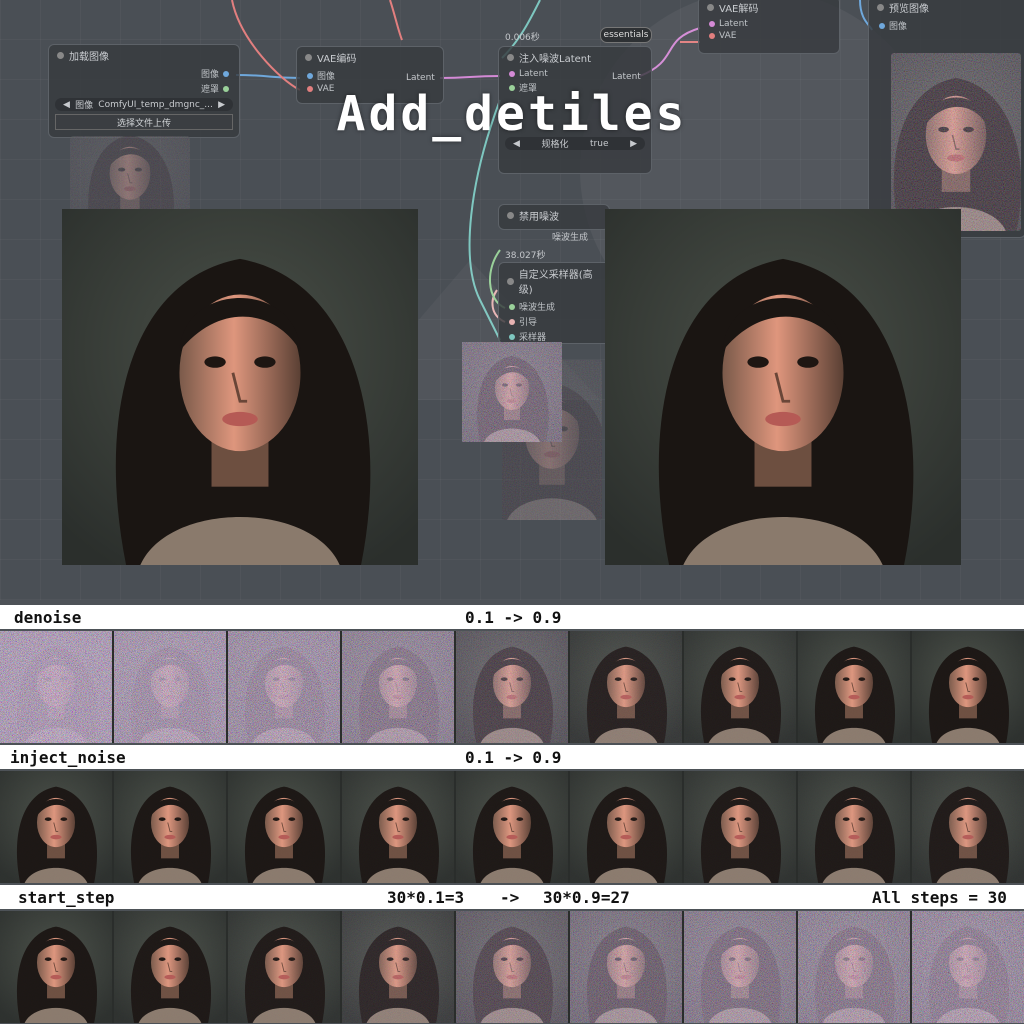  I want to click on page-title: Add_detiles, so click(512, 114).